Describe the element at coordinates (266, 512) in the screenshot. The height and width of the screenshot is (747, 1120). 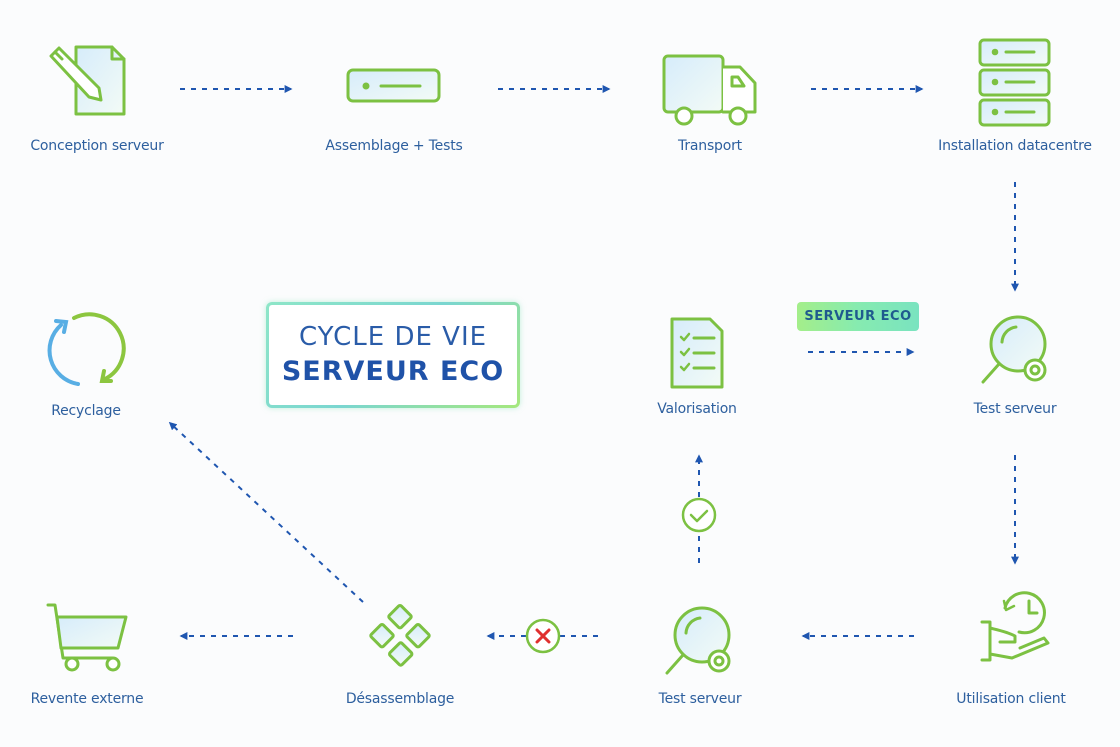
I see `arrow-desassemblage-recyclage` at that location.